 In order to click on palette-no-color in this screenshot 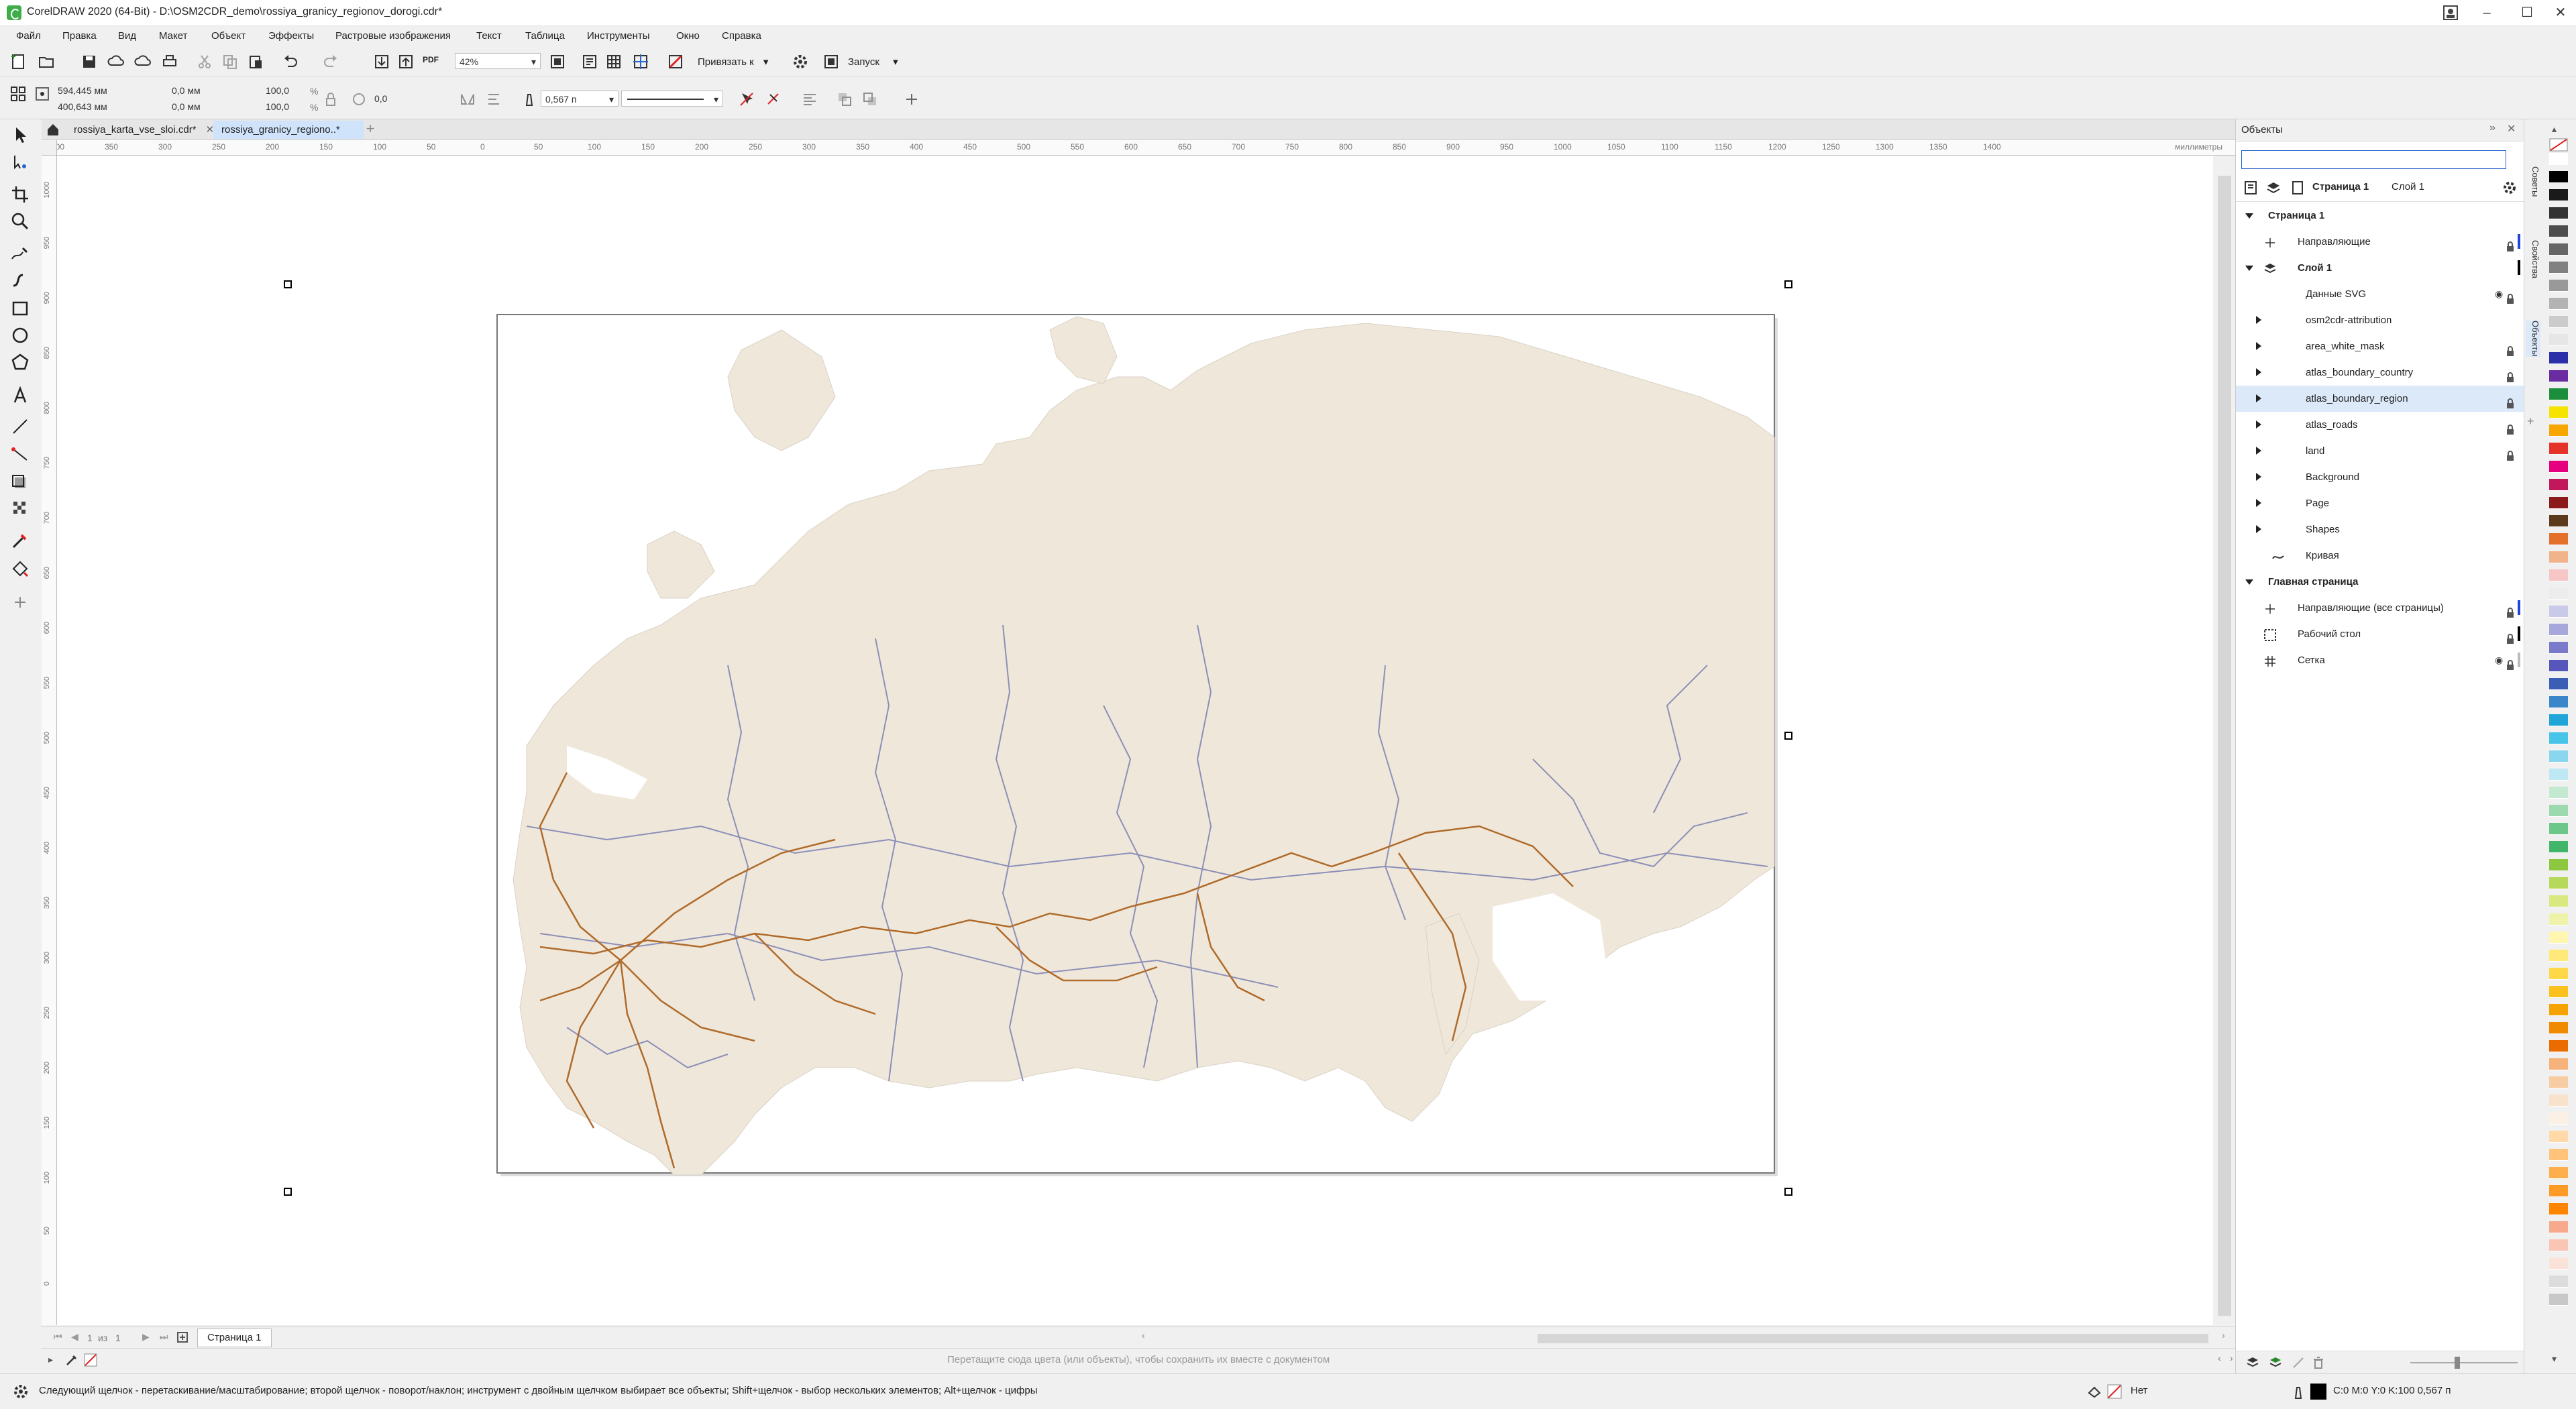, I will do `click(2558, 145)`.